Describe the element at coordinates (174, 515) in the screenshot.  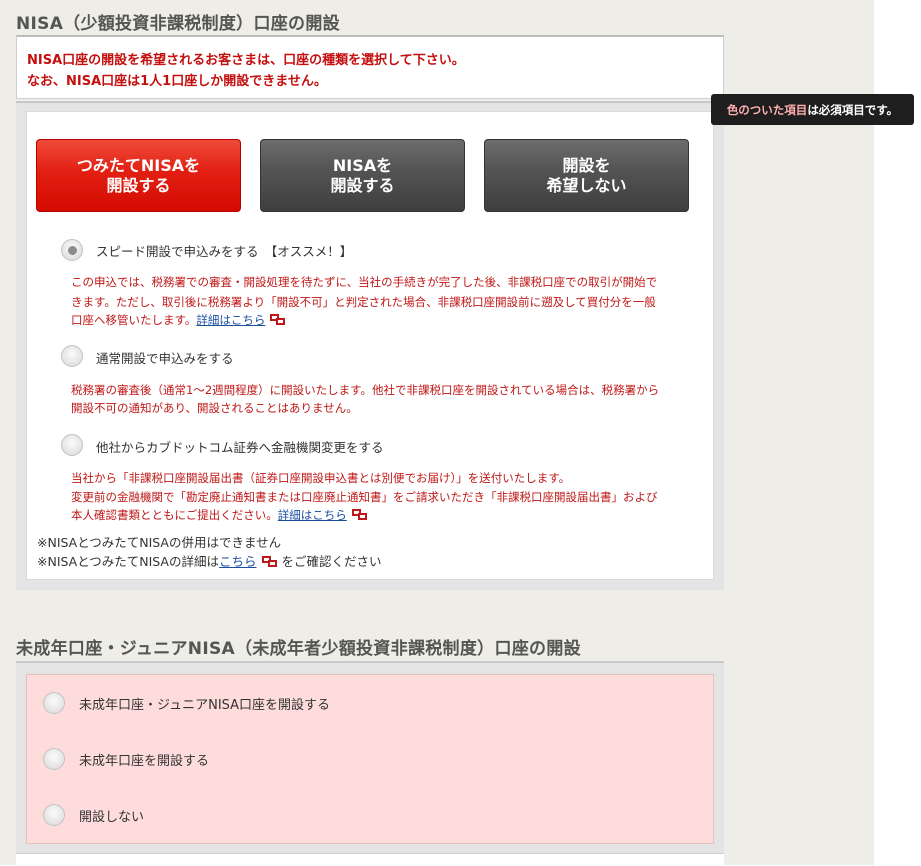
I see `transfer-open-desc-3: 本人確認書類とともにご提出ください。` at that location.